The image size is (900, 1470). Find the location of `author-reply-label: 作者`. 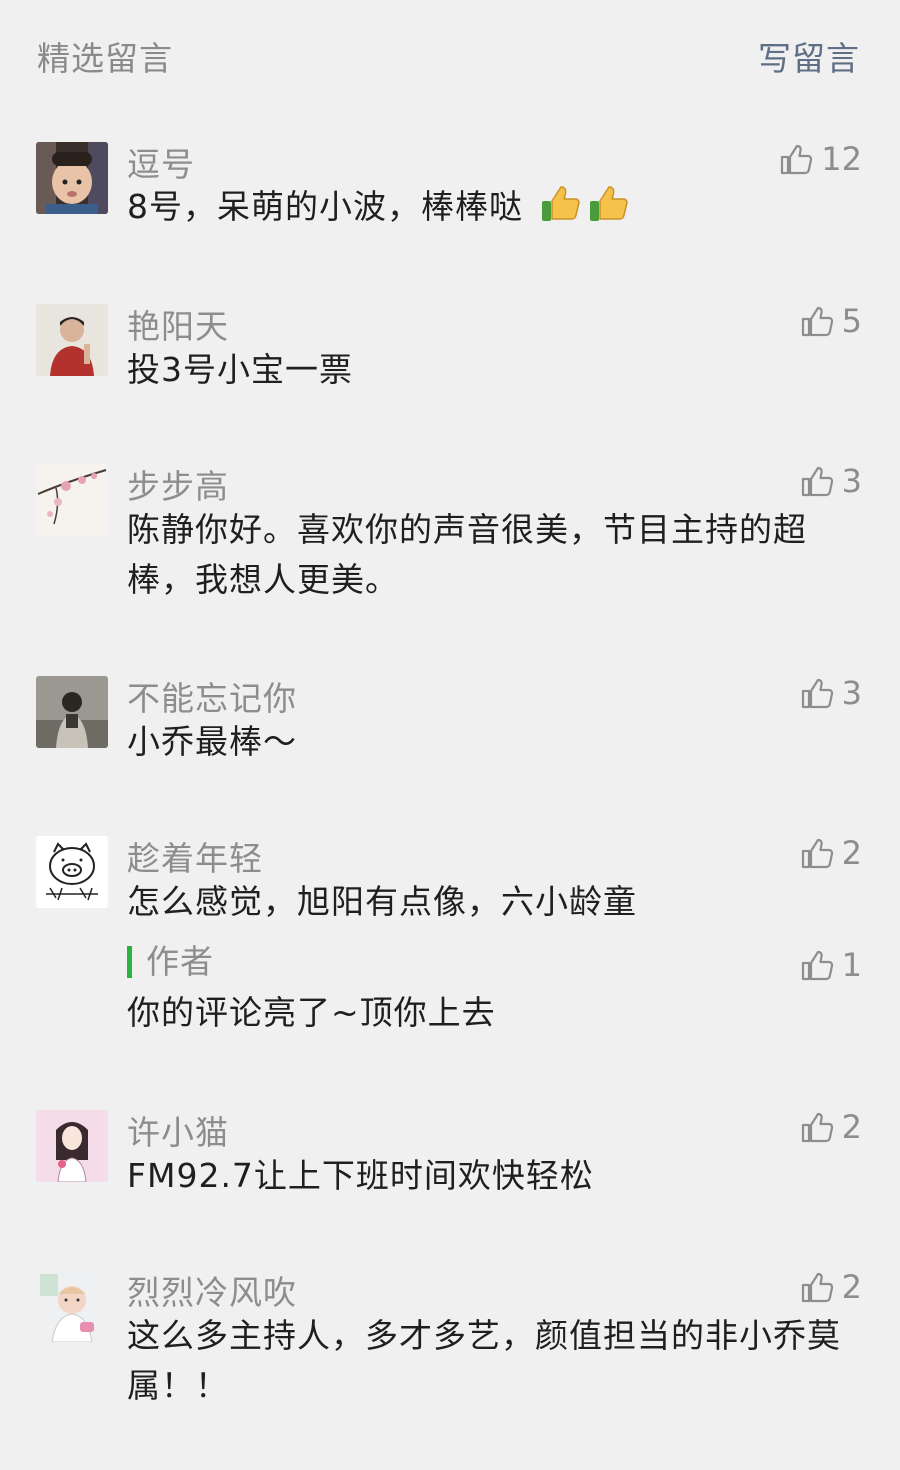

author-reply-label: 作者 is located at coordinates (170, 961).